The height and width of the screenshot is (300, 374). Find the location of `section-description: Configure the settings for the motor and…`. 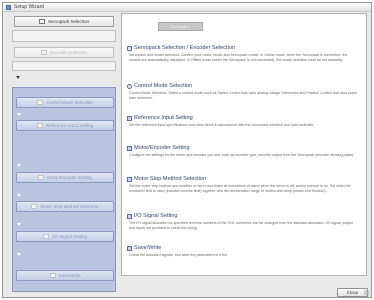

section-description: Configure the settings for the motor and… is located at coordinates (242, 155).